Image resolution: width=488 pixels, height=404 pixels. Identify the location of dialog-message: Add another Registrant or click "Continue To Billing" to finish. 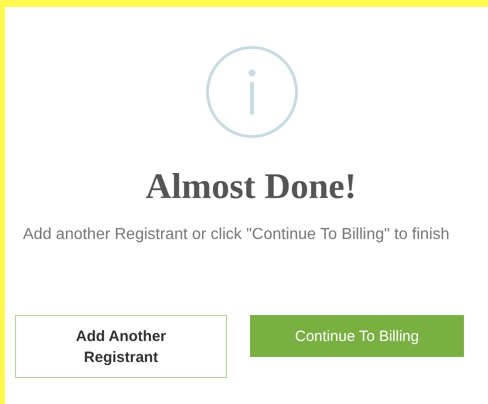
(236, 235).